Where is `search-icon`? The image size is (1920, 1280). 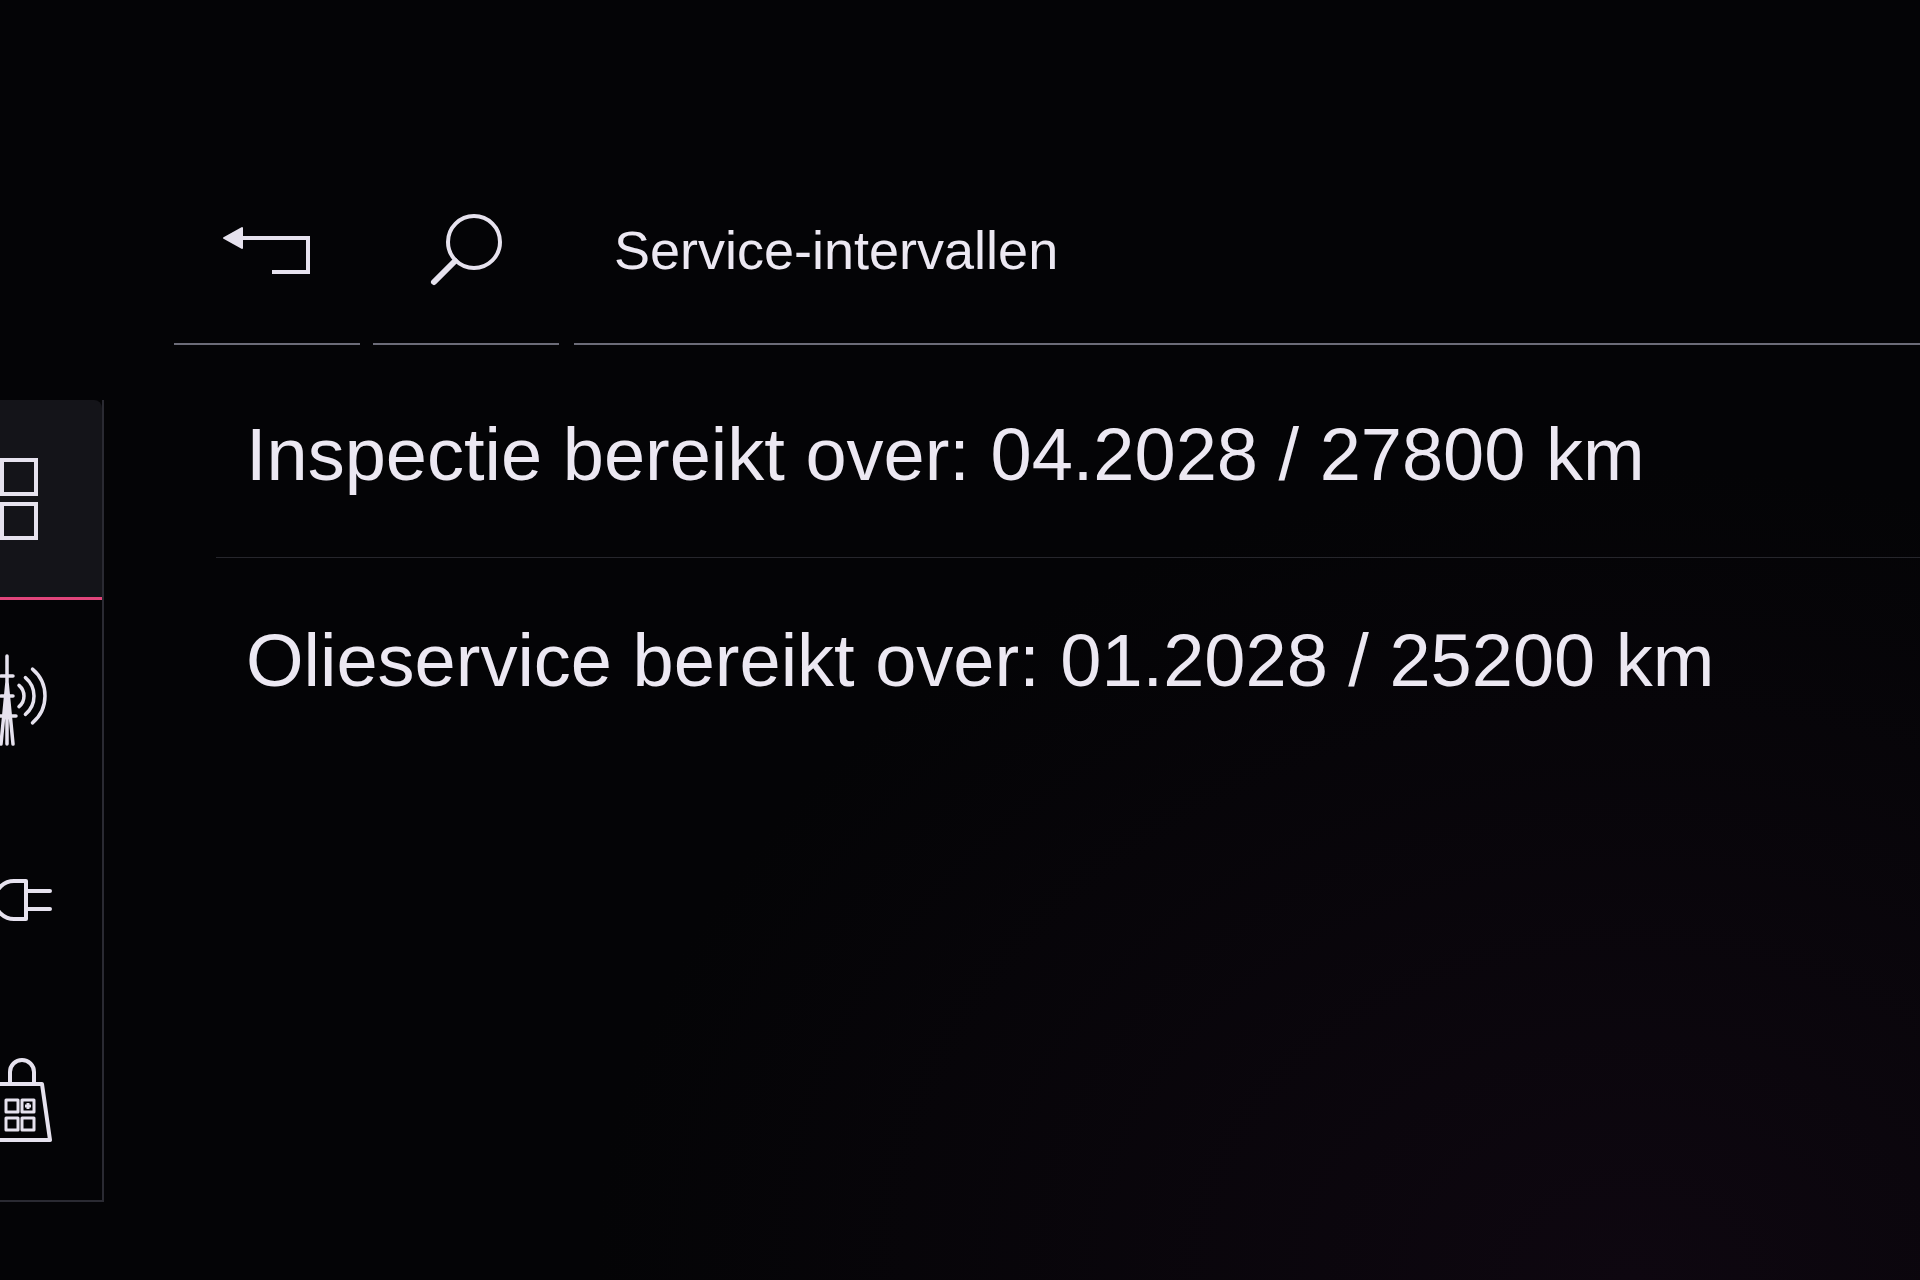
search-icon is located at coordinates (466, 250).